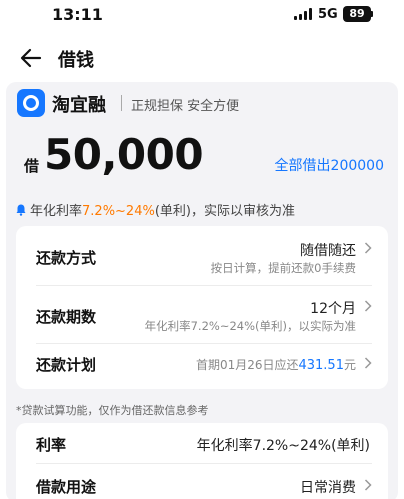  I want to click on brand-divider, so click(121, 103).